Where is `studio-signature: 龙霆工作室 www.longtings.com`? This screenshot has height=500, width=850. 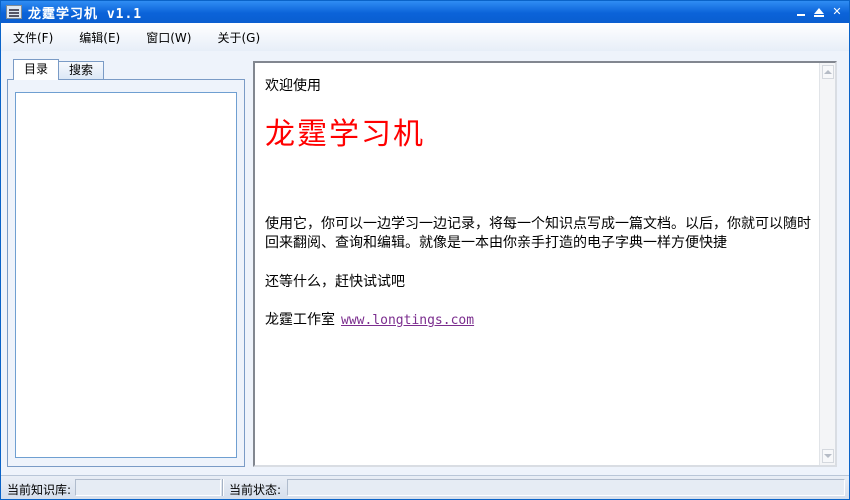
studio-signature: 龙霆工作室 www.longtings.com is located at coordinates (540, 319).